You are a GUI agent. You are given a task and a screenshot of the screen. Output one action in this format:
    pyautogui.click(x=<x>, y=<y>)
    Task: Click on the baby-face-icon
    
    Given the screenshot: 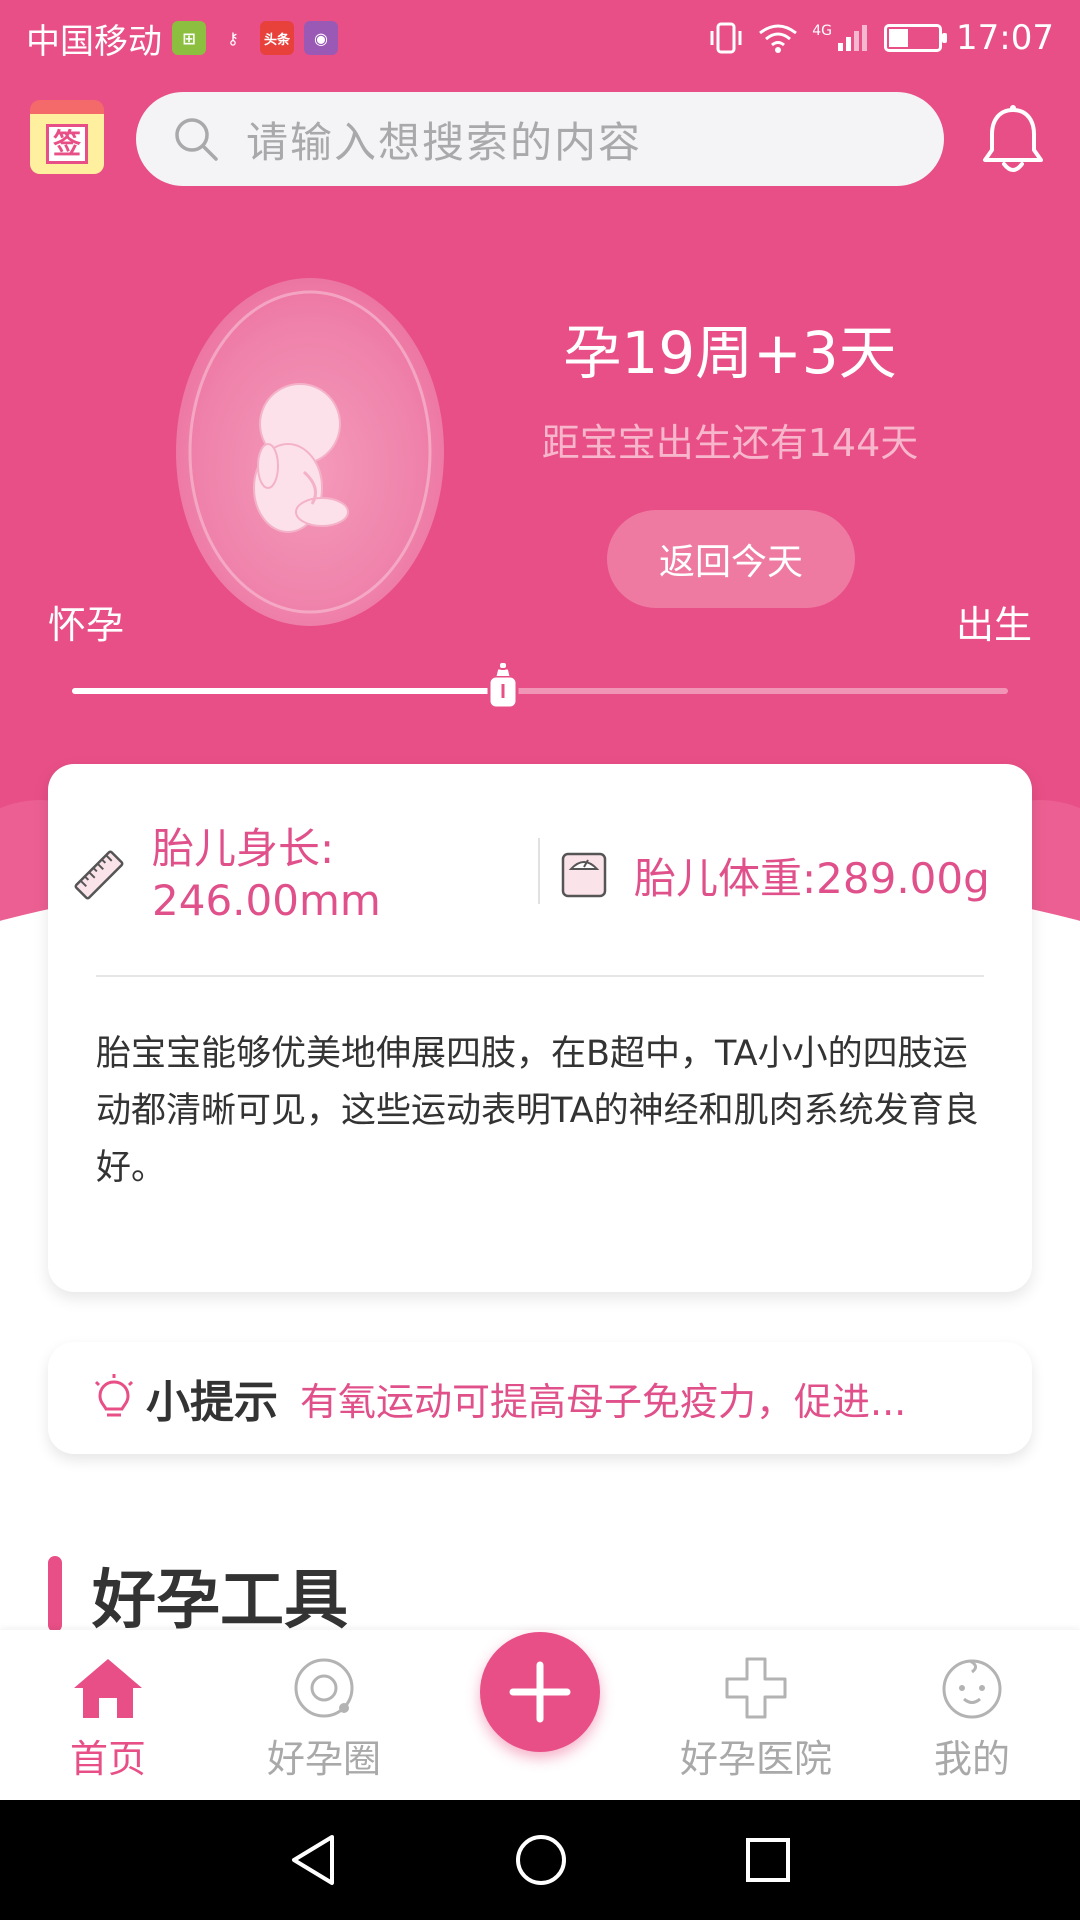 What is the action you would take?
    pyautogui.click(x=972, y=1689)
    